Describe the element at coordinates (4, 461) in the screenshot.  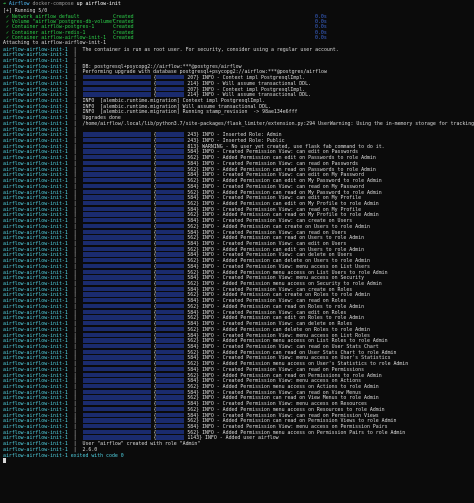
I see `cursor` at that location.